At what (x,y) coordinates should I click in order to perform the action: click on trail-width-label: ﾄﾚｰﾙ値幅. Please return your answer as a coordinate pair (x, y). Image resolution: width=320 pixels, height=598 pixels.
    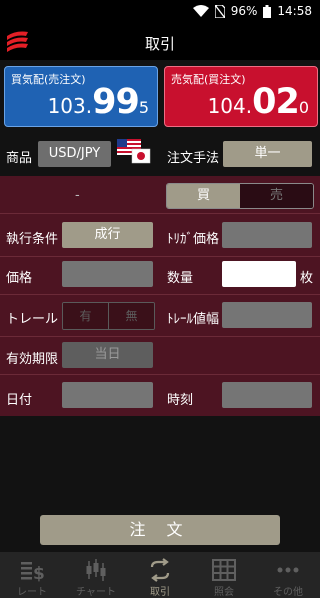
    Looking at the image, I should click on (193, 319).